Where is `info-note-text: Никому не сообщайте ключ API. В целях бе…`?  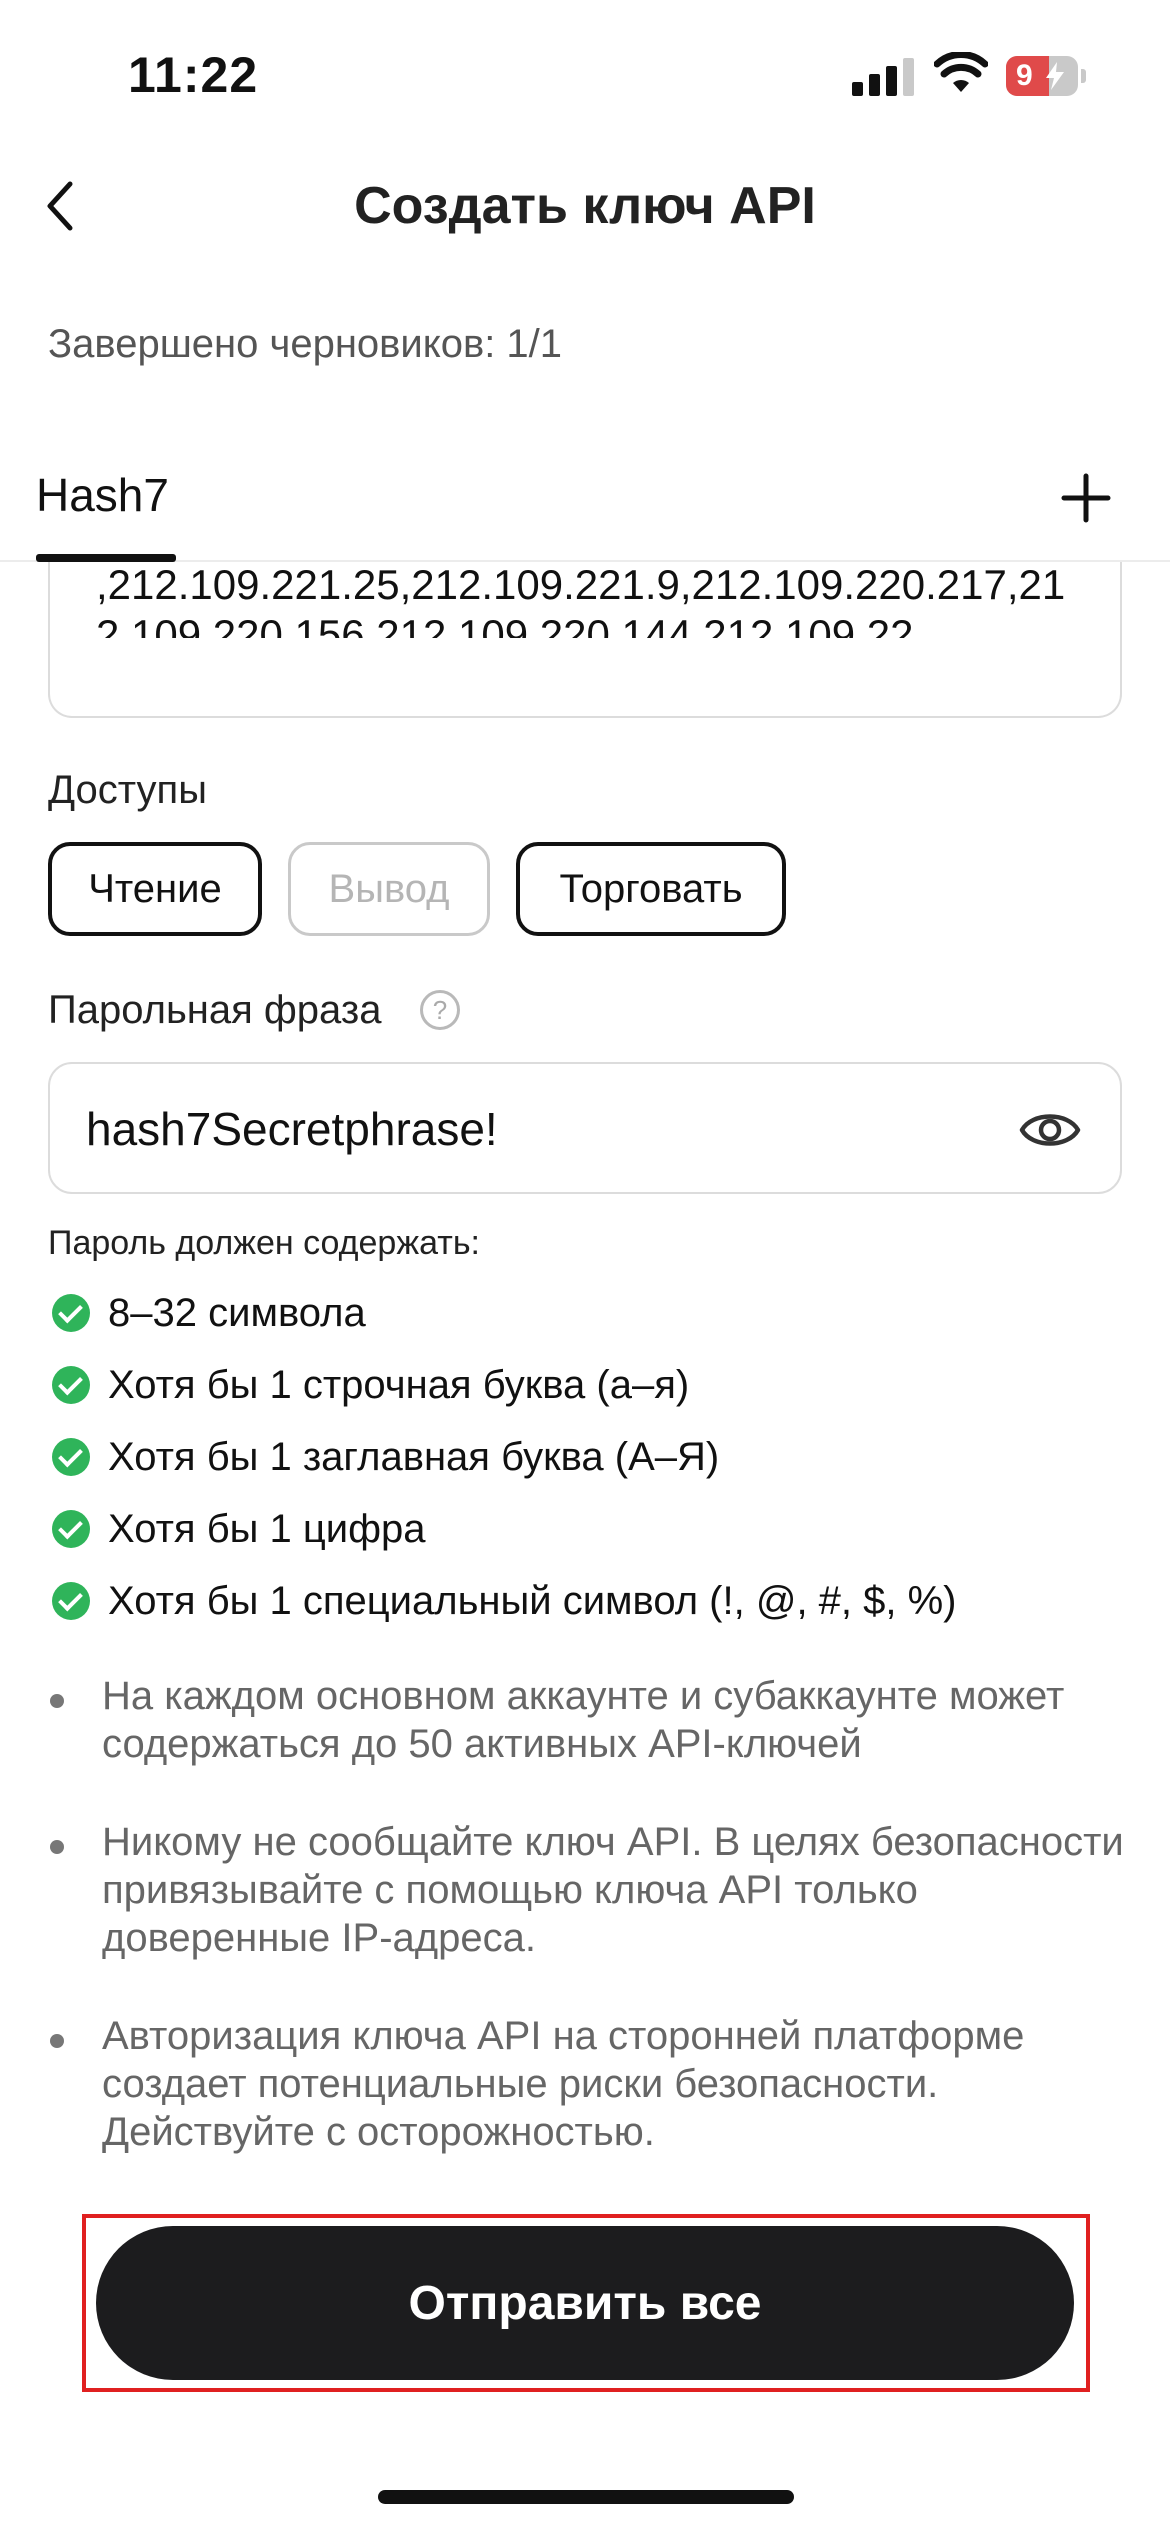
info-note-text: Никому не сообщайте ключ API. В целях бе… is located at coordinates (613, 1890).